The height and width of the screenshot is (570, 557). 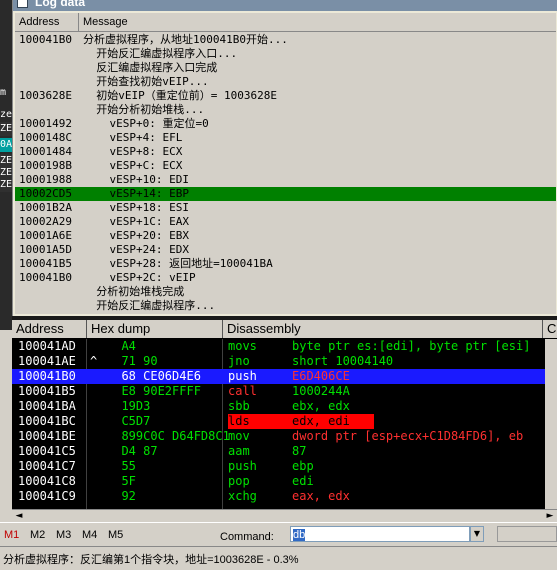 What do you see at coordinates (278, 481) in the screenshot?
I see `disasm-row: 100041C8 5F pop edi` at bounding box center [278, 481].